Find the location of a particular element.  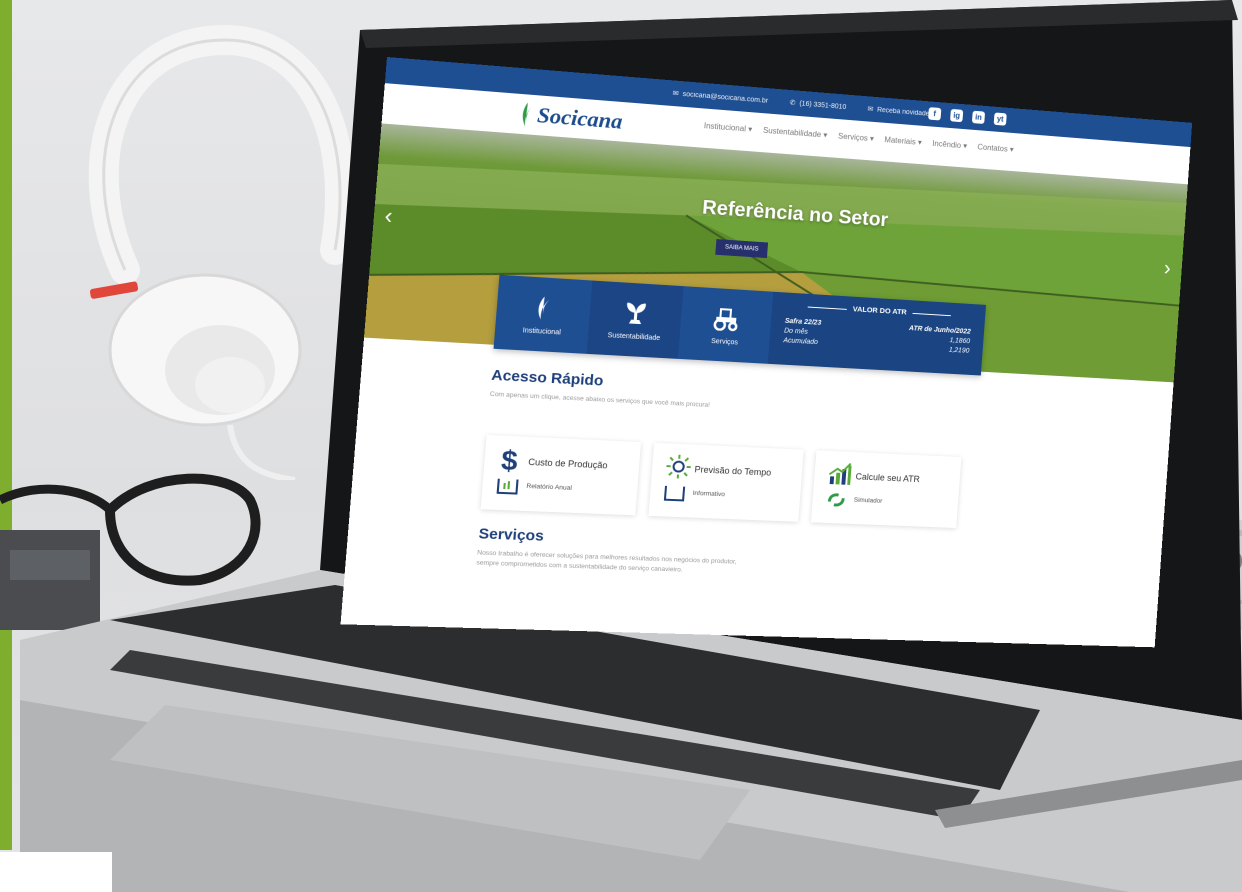

atr-row-value: 1,2190 is located at coordinates (959, 350).